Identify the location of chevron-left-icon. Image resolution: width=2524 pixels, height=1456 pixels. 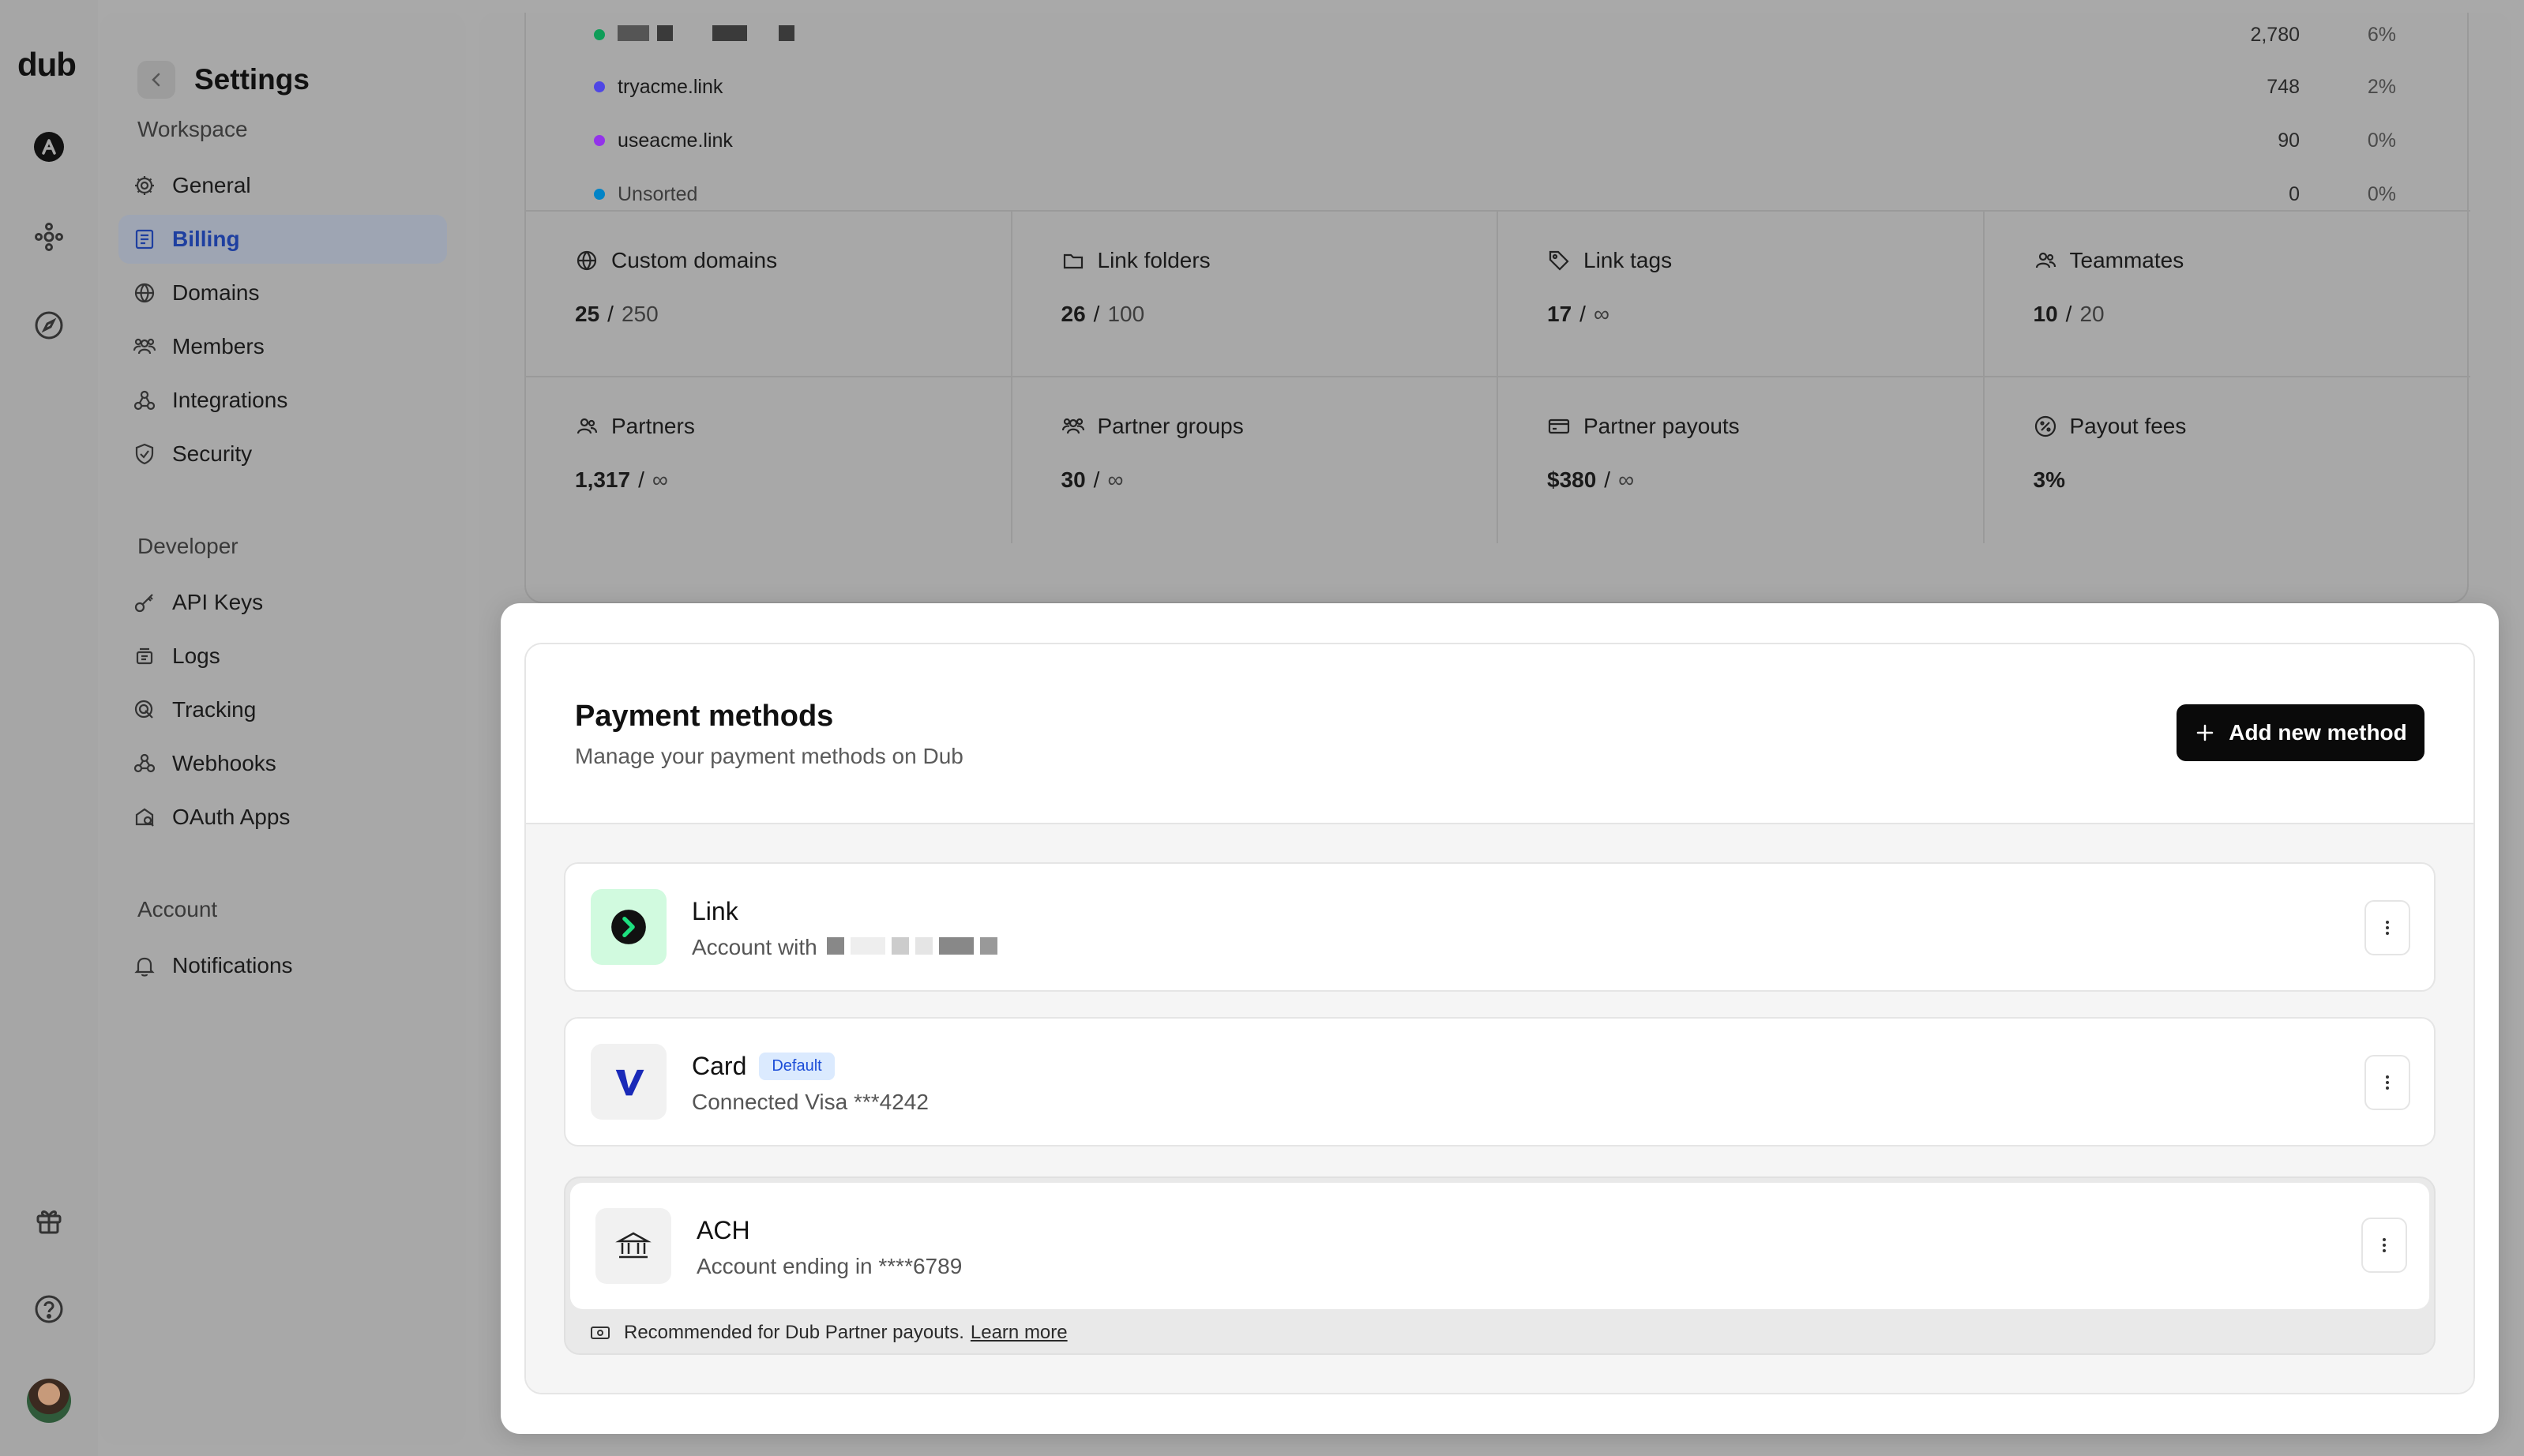
(156, 80).